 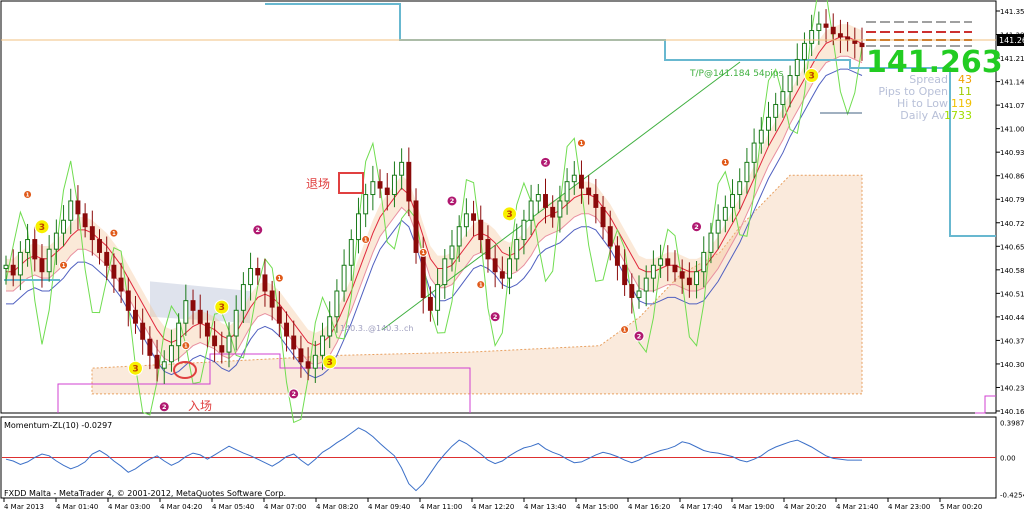 I want to click on time-tick-label: 4 Mar 03:00, so click(x=129, y=507).